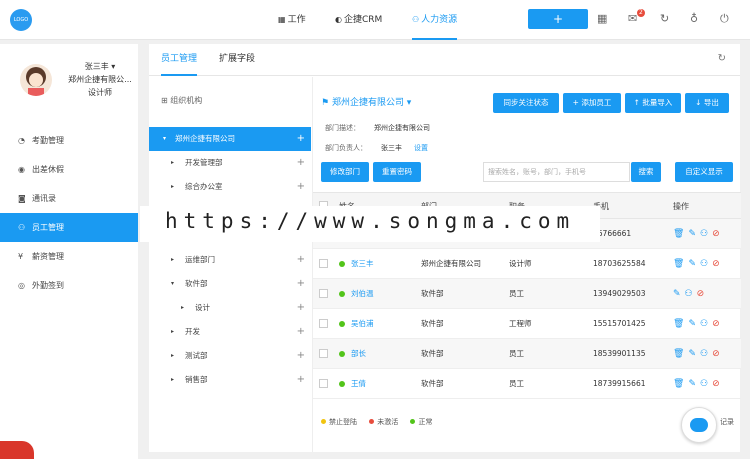 This screenshot has height=459, width=750. I want to click on tab-employee-management: 员工管理, so click(179, 60).